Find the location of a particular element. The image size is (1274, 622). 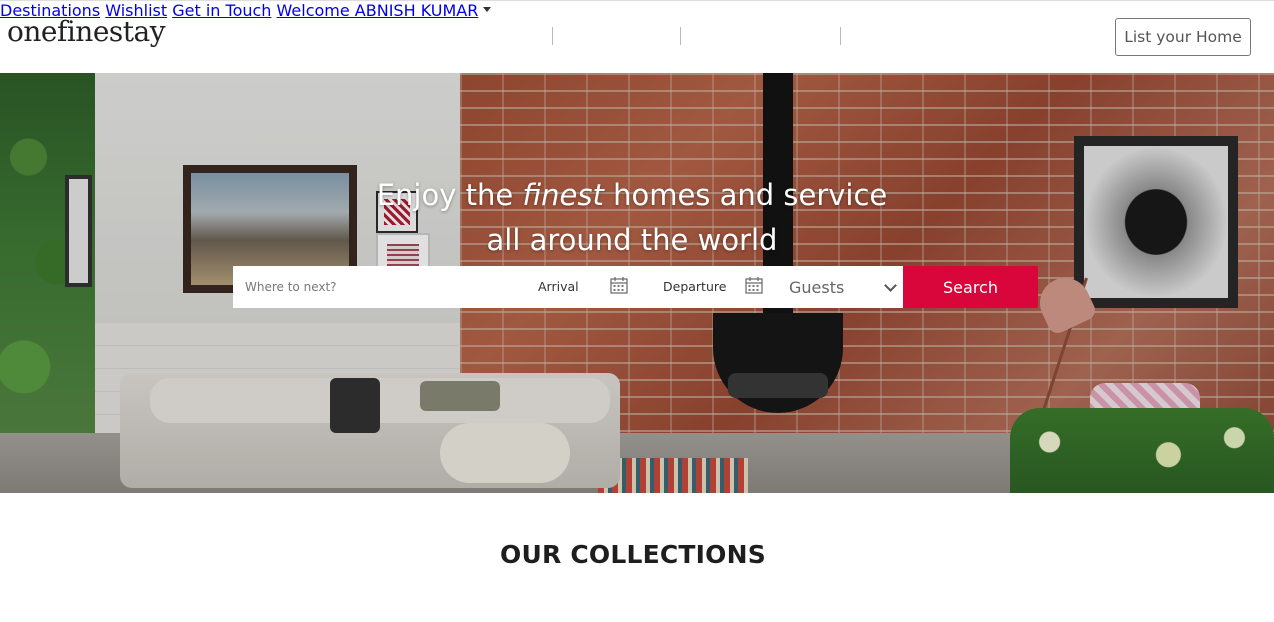

caret-down-icon is located at coordinates (487, 9).